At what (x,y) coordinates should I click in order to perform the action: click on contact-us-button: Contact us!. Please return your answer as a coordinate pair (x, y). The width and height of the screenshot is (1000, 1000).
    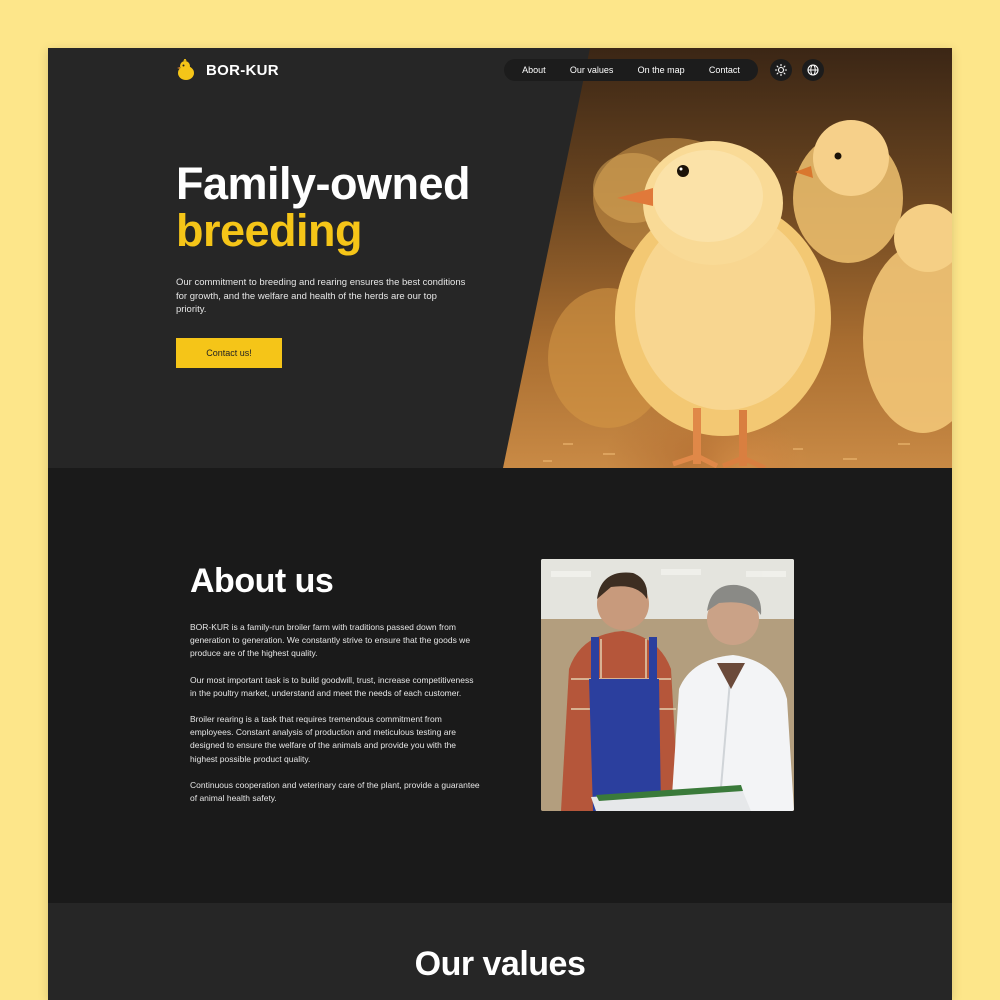
    Looking at the image, I should click on (229, 353).